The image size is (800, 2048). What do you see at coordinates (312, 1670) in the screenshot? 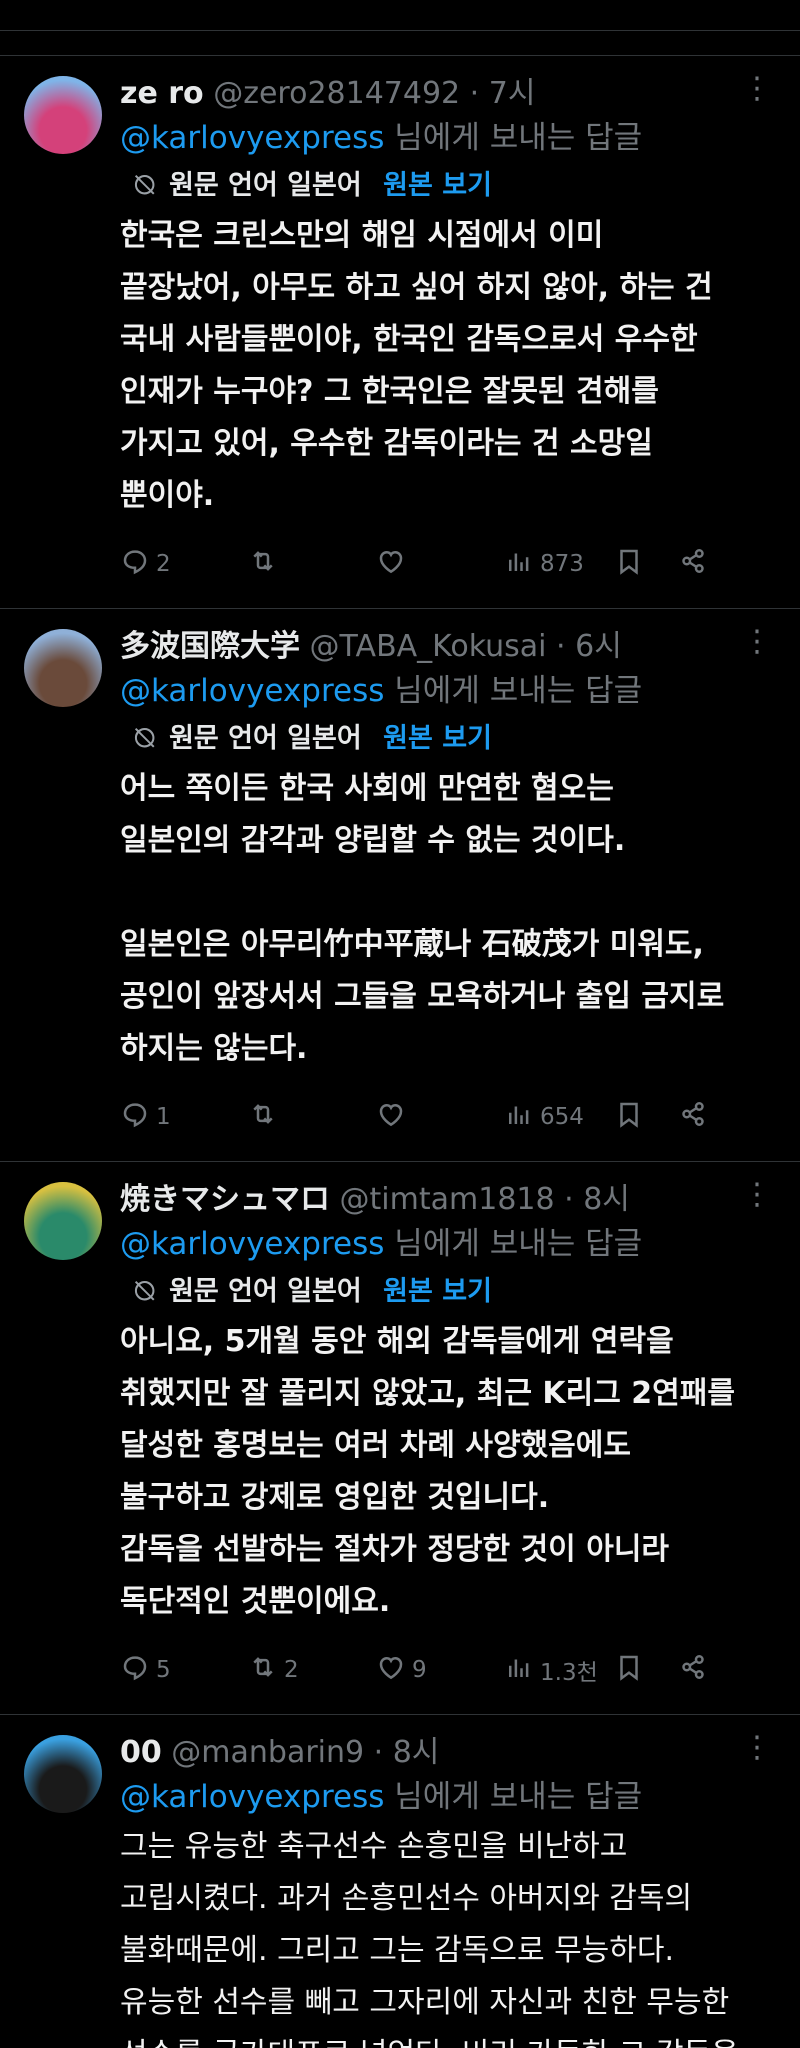
I see `retweet-button: 2` at bounding box center [312, 1670].